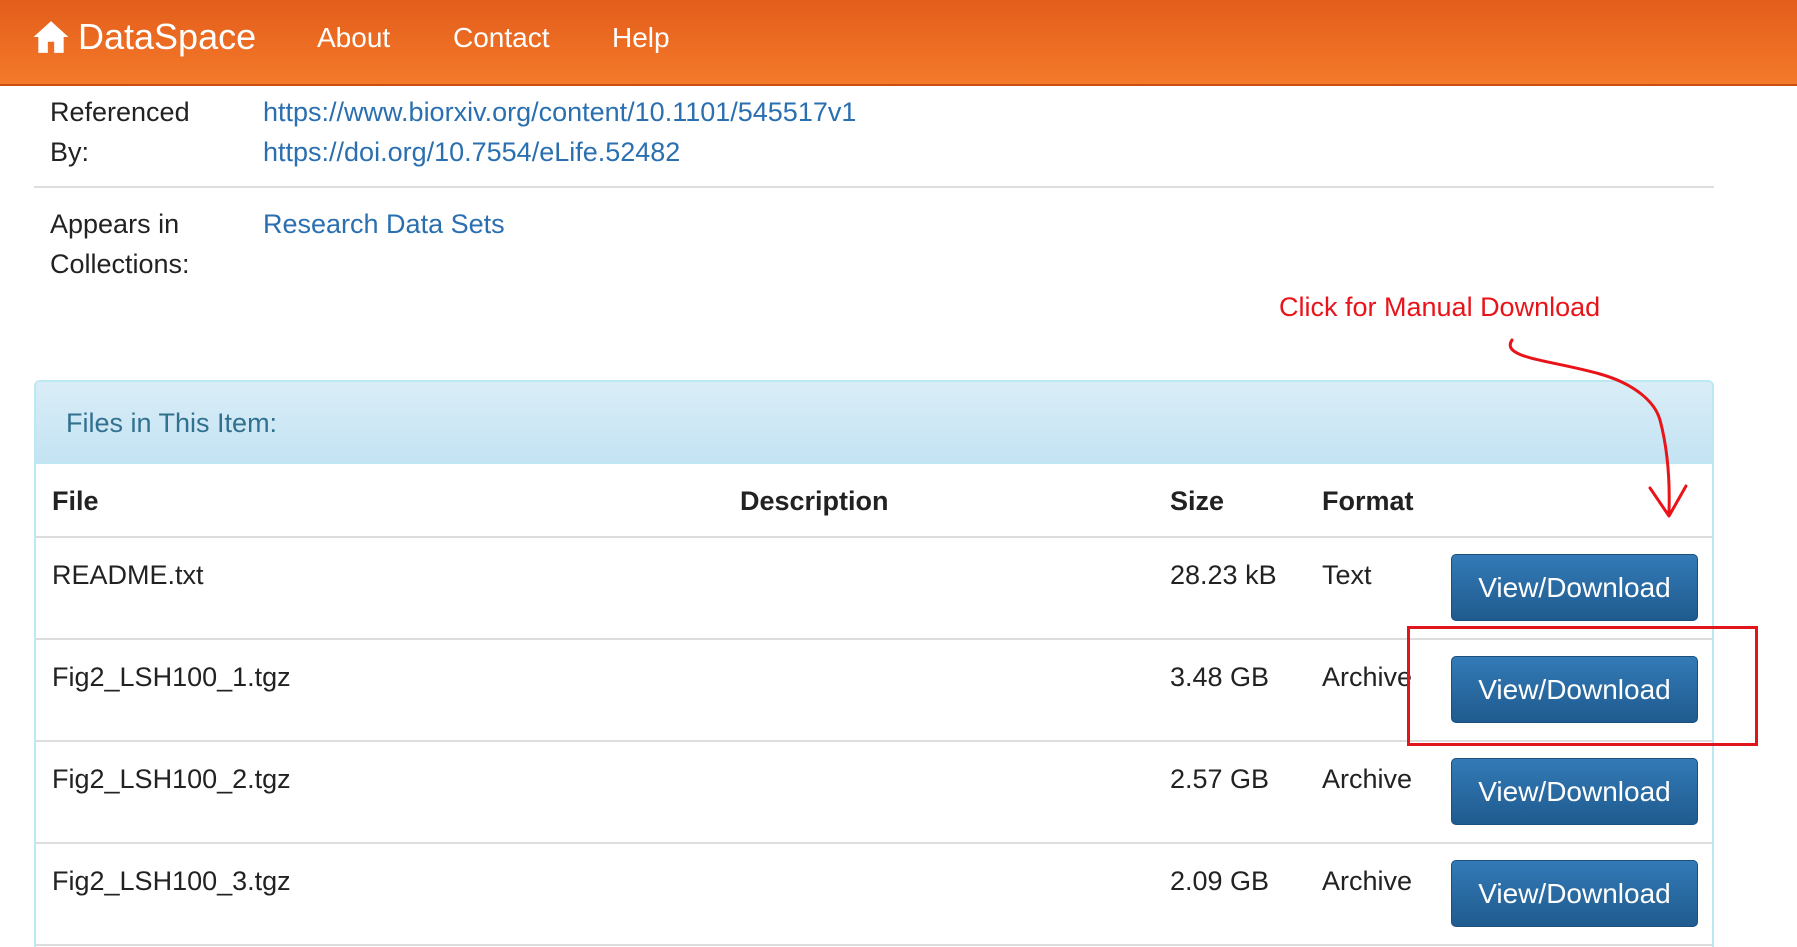 The width and height of the screenshot is (1797, 947). Describe the element at coordinates (641, 38) in the screenshot. I see `nav-help: Help` at that location.